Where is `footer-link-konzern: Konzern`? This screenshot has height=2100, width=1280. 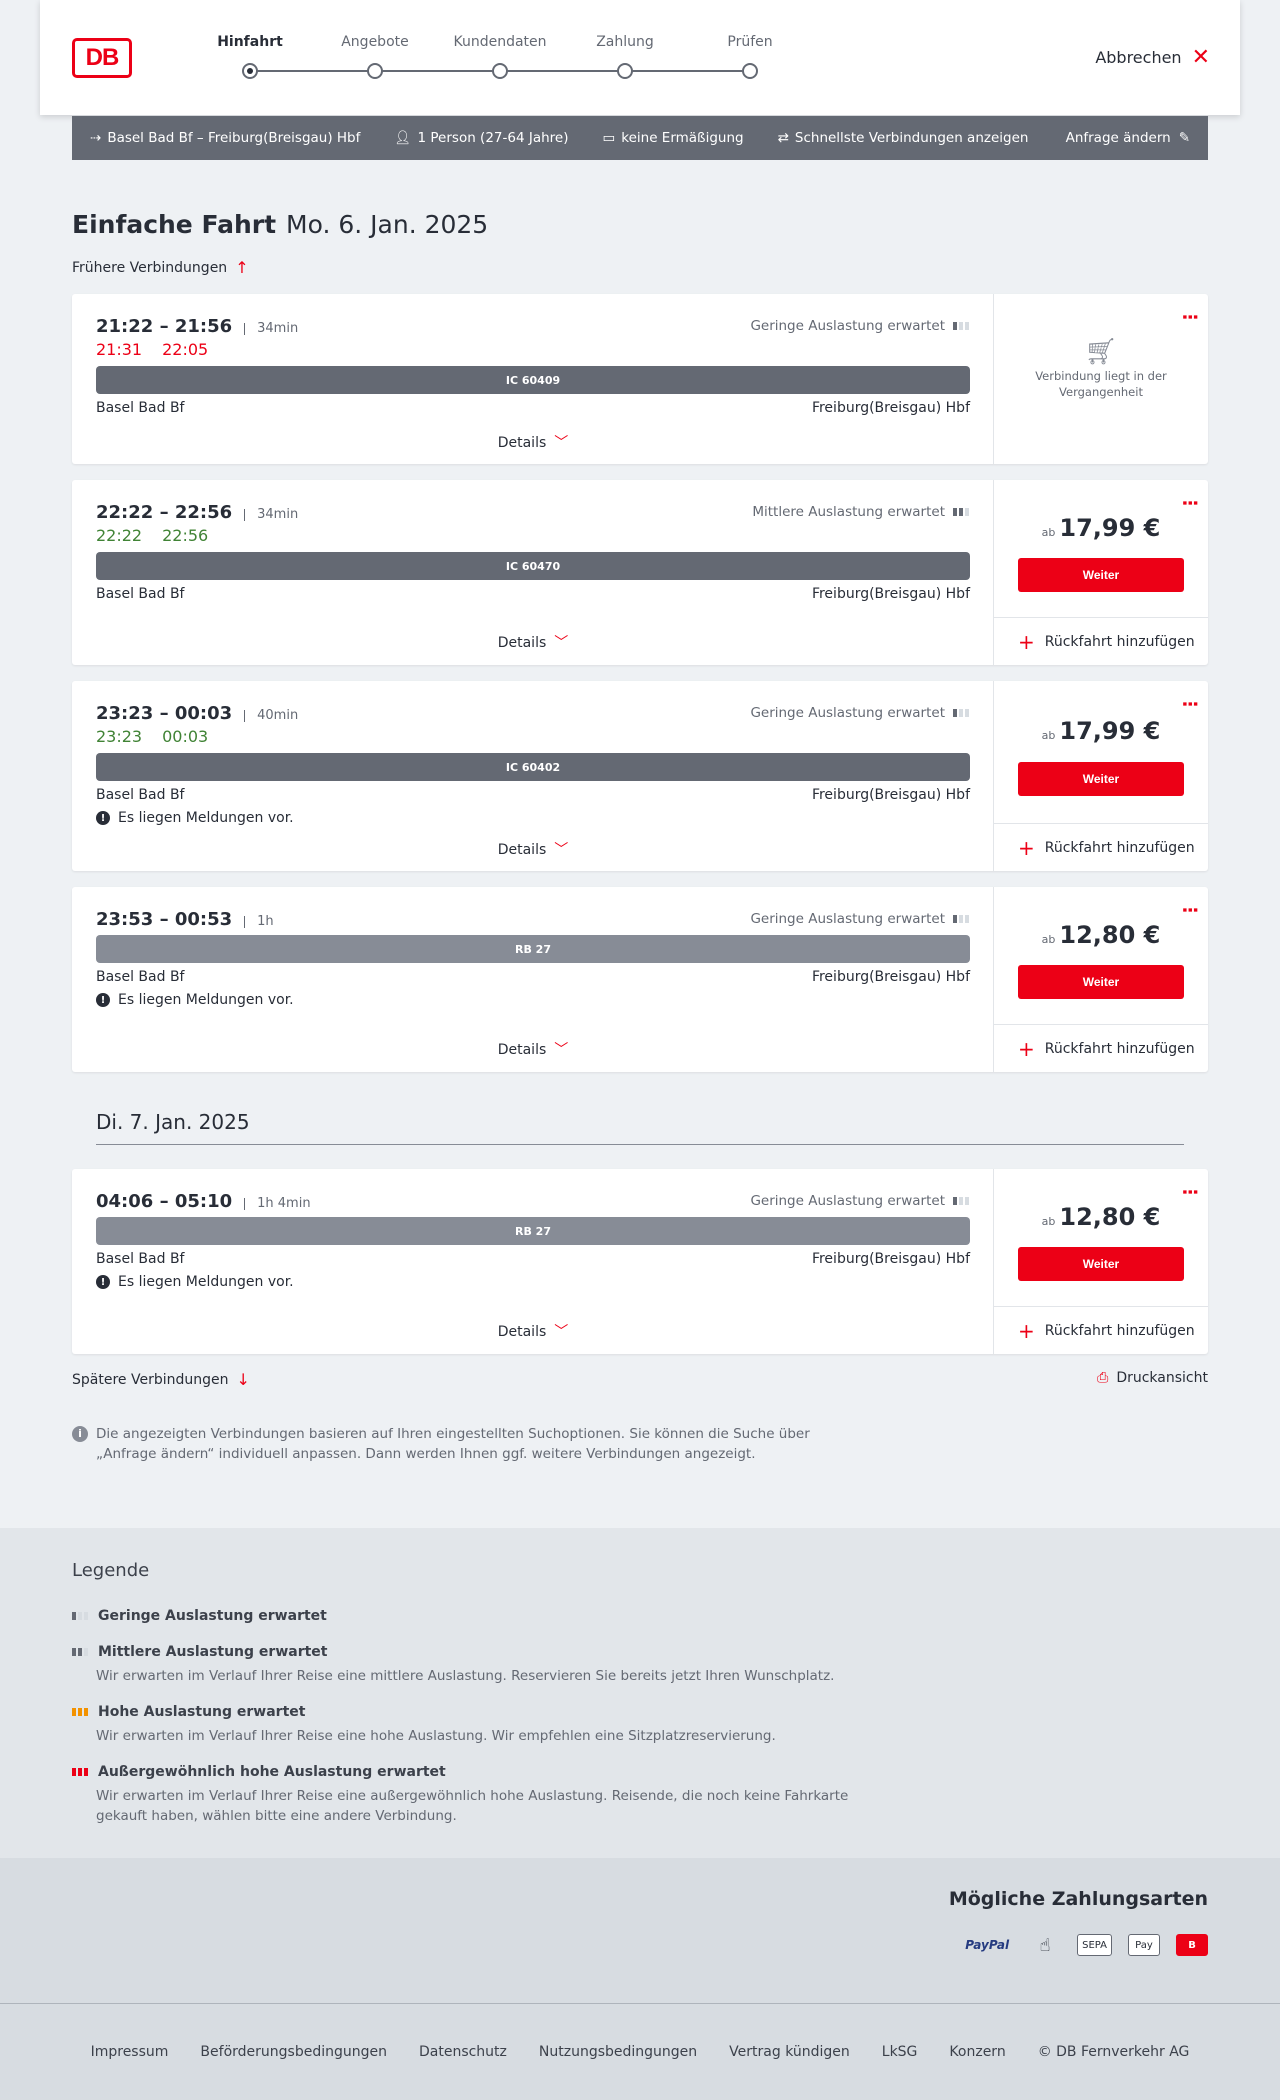
footer-link-konzern: Konzern is located at coordinates (977, 2052).